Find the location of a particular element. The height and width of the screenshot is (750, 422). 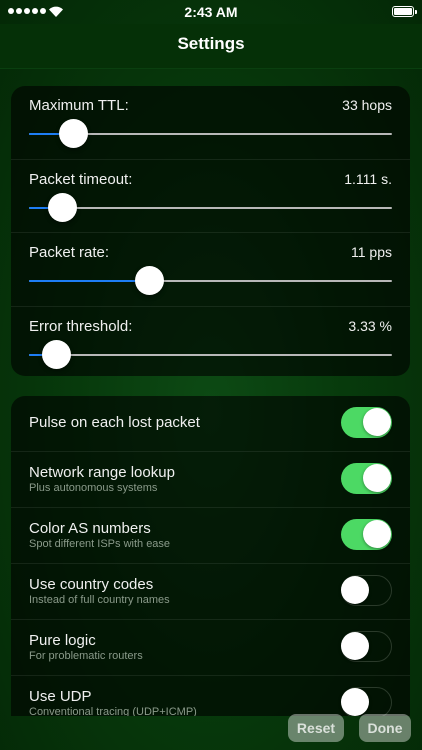

slider-label: Packet rate: is located at coordinates (69, 252).